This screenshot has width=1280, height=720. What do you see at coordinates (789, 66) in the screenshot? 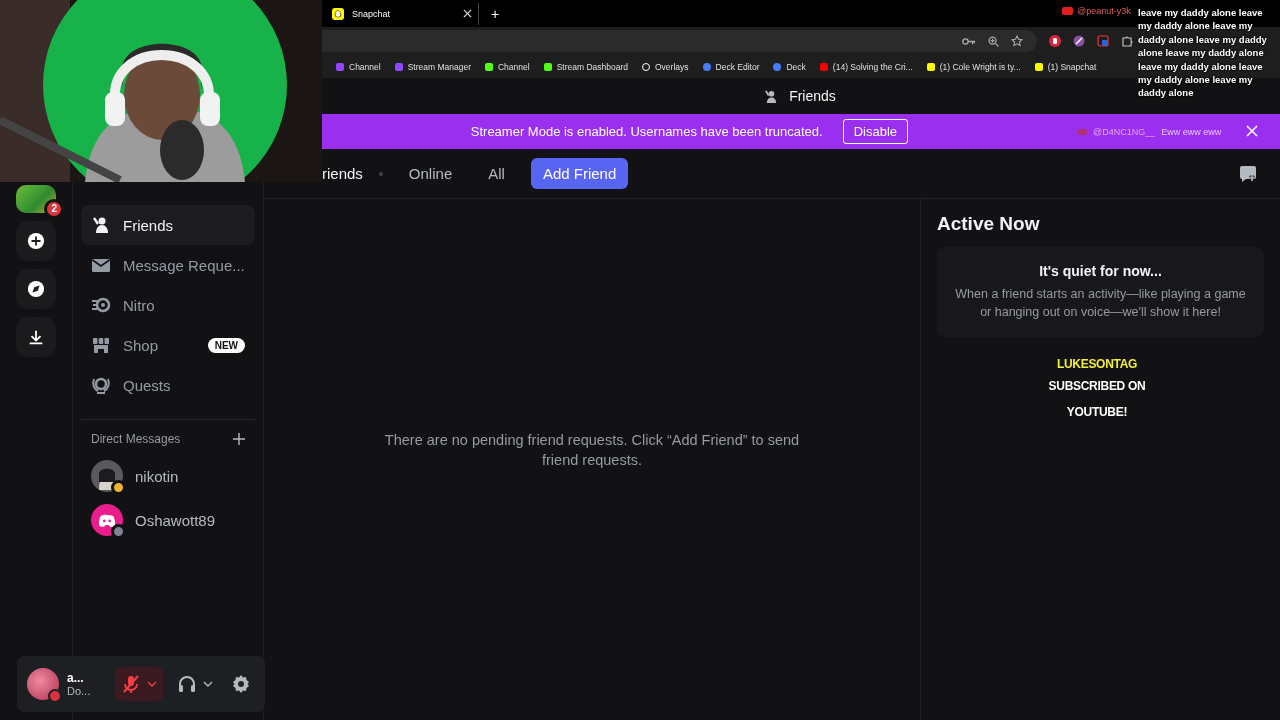
I see `bookmark: Deck` at bounding box center [789, 66].